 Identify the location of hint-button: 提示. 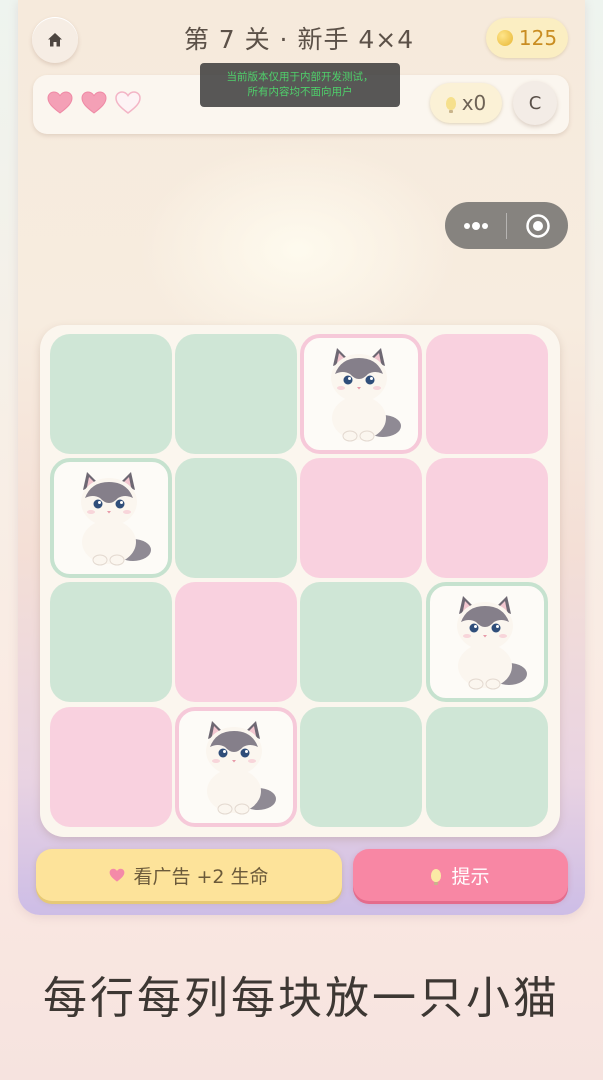
(460, 875).